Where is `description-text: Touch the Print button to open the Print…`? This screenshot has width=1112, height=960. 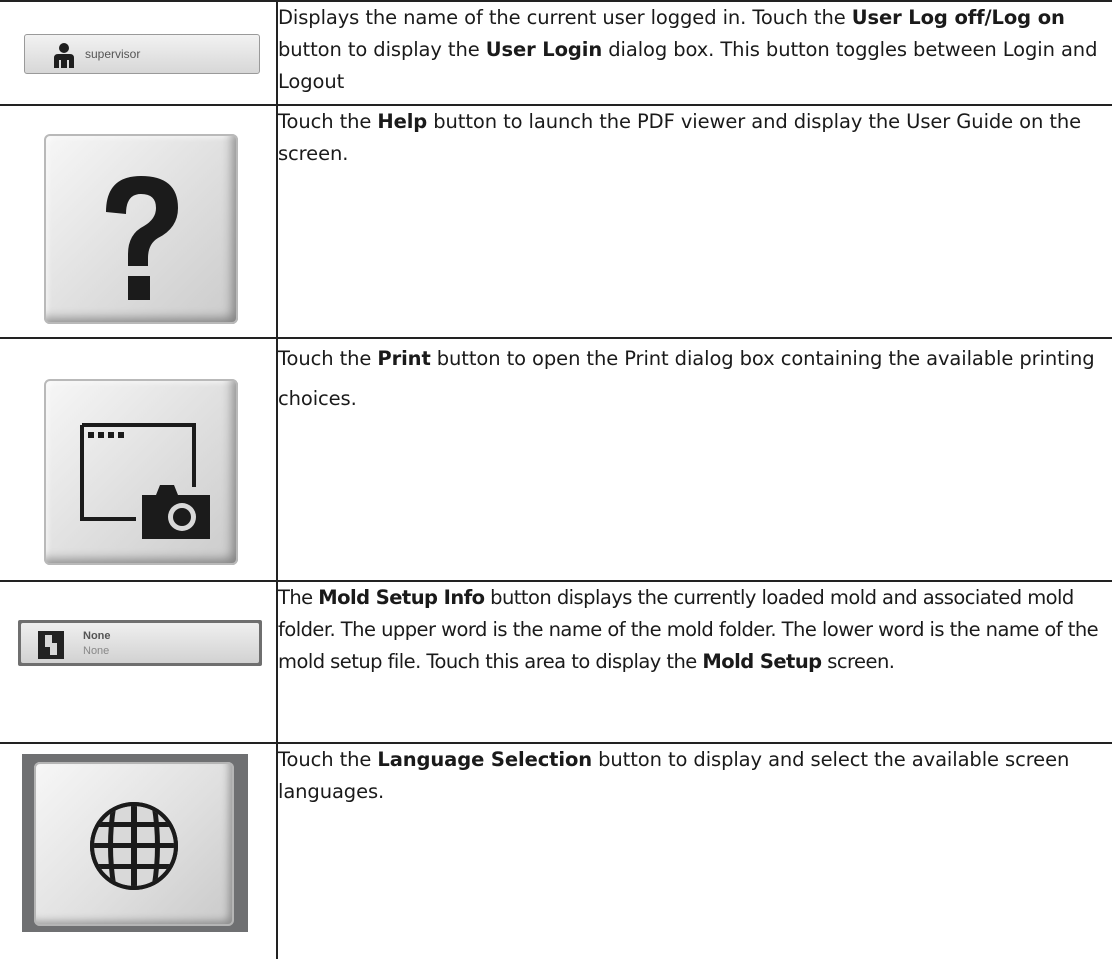
description-text: Touch the Print button to open the Print… is located at coordinates (686, 378).